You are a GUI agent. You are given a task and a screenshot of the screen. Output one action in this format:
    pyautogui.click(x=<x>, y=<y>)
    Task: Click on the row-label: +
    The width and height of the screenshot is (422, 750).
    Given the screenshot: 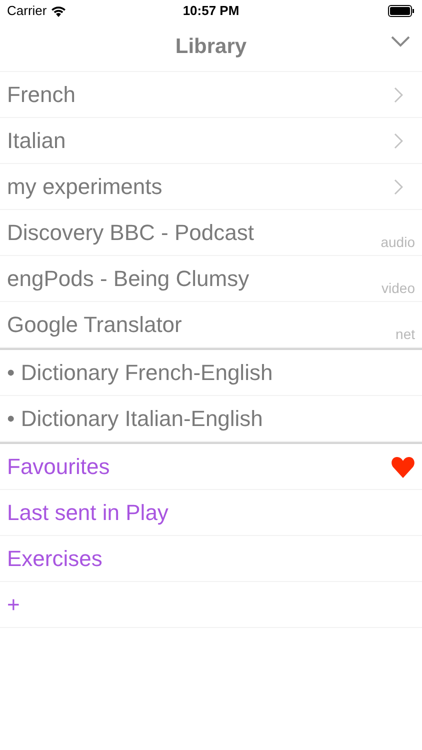 What is the action you would take?
    pyautogui.click(x=13, y=605)
    